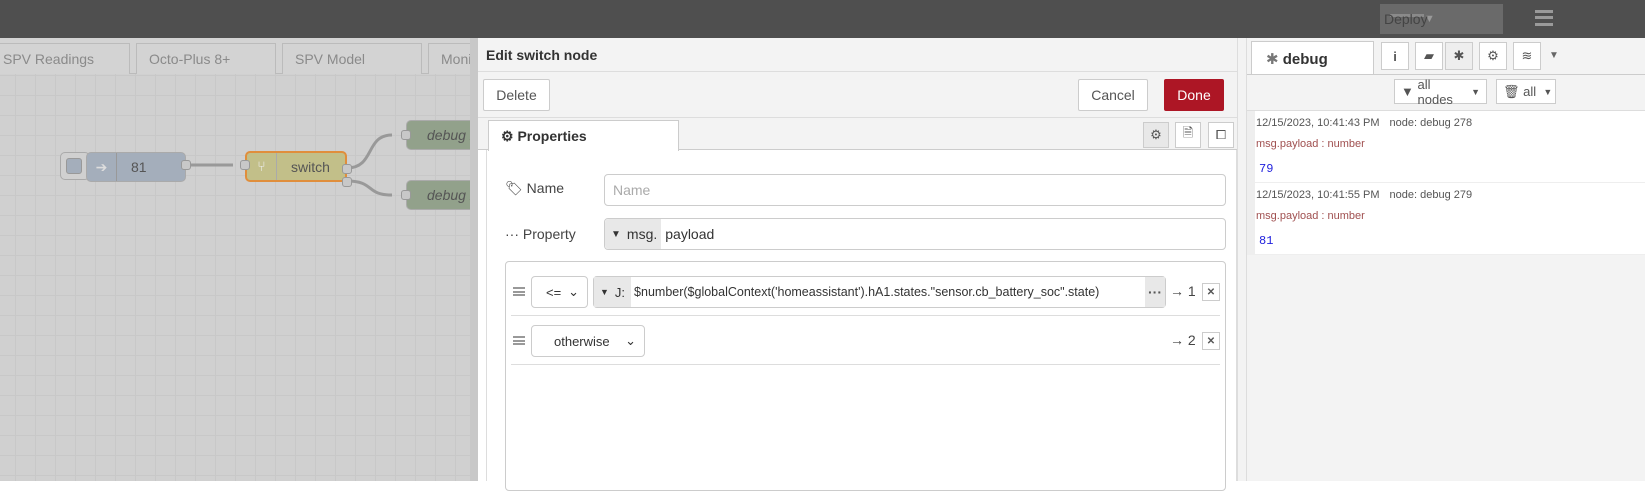 This screenshot has height=491, width=1645. Describe the element at coordinates (822, 19) in the screenshot. I see `header: Deploy ▼` at that location.